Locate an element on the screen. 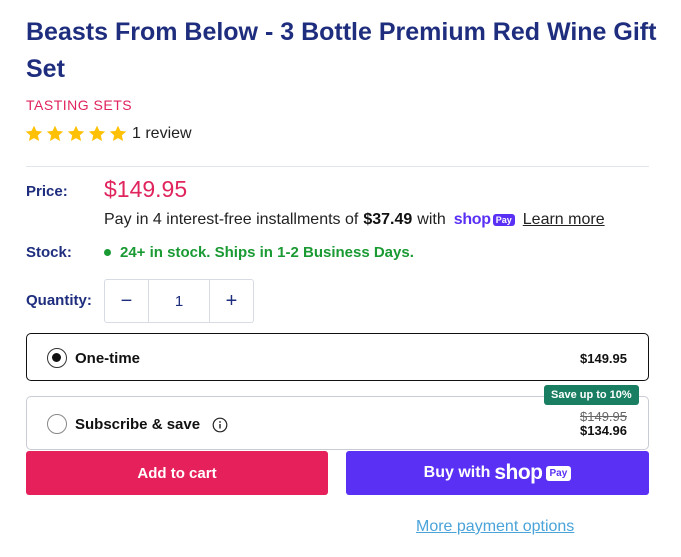  one-time-radio is located at coordinates (57, 358).